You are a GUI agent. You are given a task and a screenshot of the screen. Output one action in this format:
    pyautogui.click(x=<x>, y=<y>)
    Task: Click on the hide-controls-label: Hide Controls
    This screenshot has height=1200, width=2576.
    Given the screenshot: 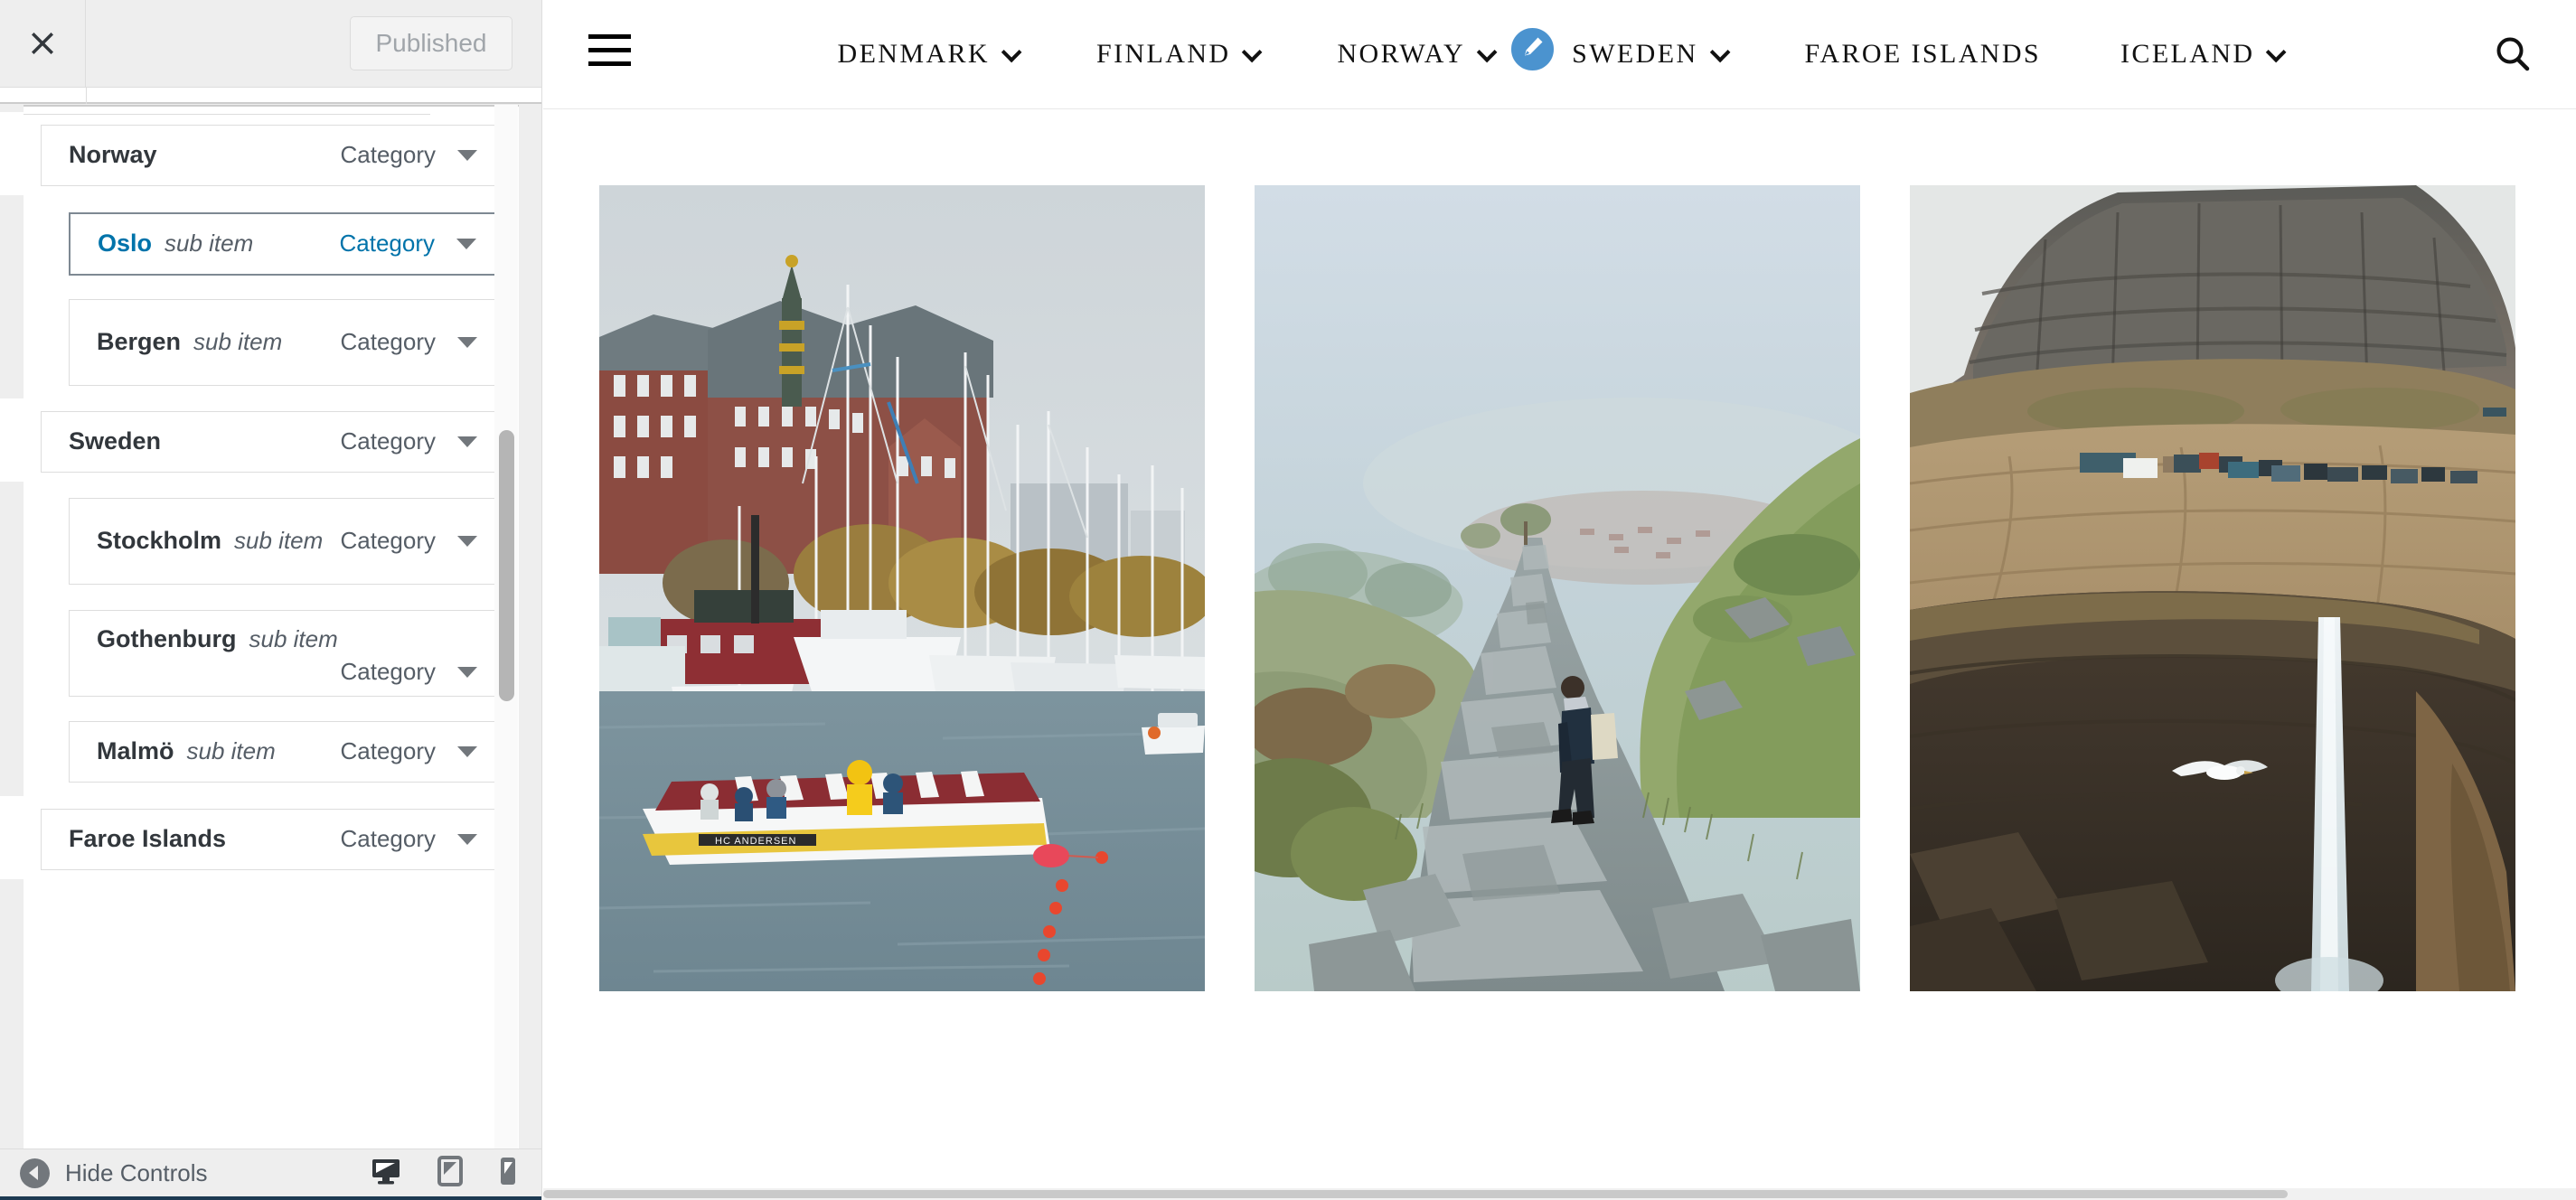 What is the action you would take?
    pyautogui.click(x=136, y=1172)
    